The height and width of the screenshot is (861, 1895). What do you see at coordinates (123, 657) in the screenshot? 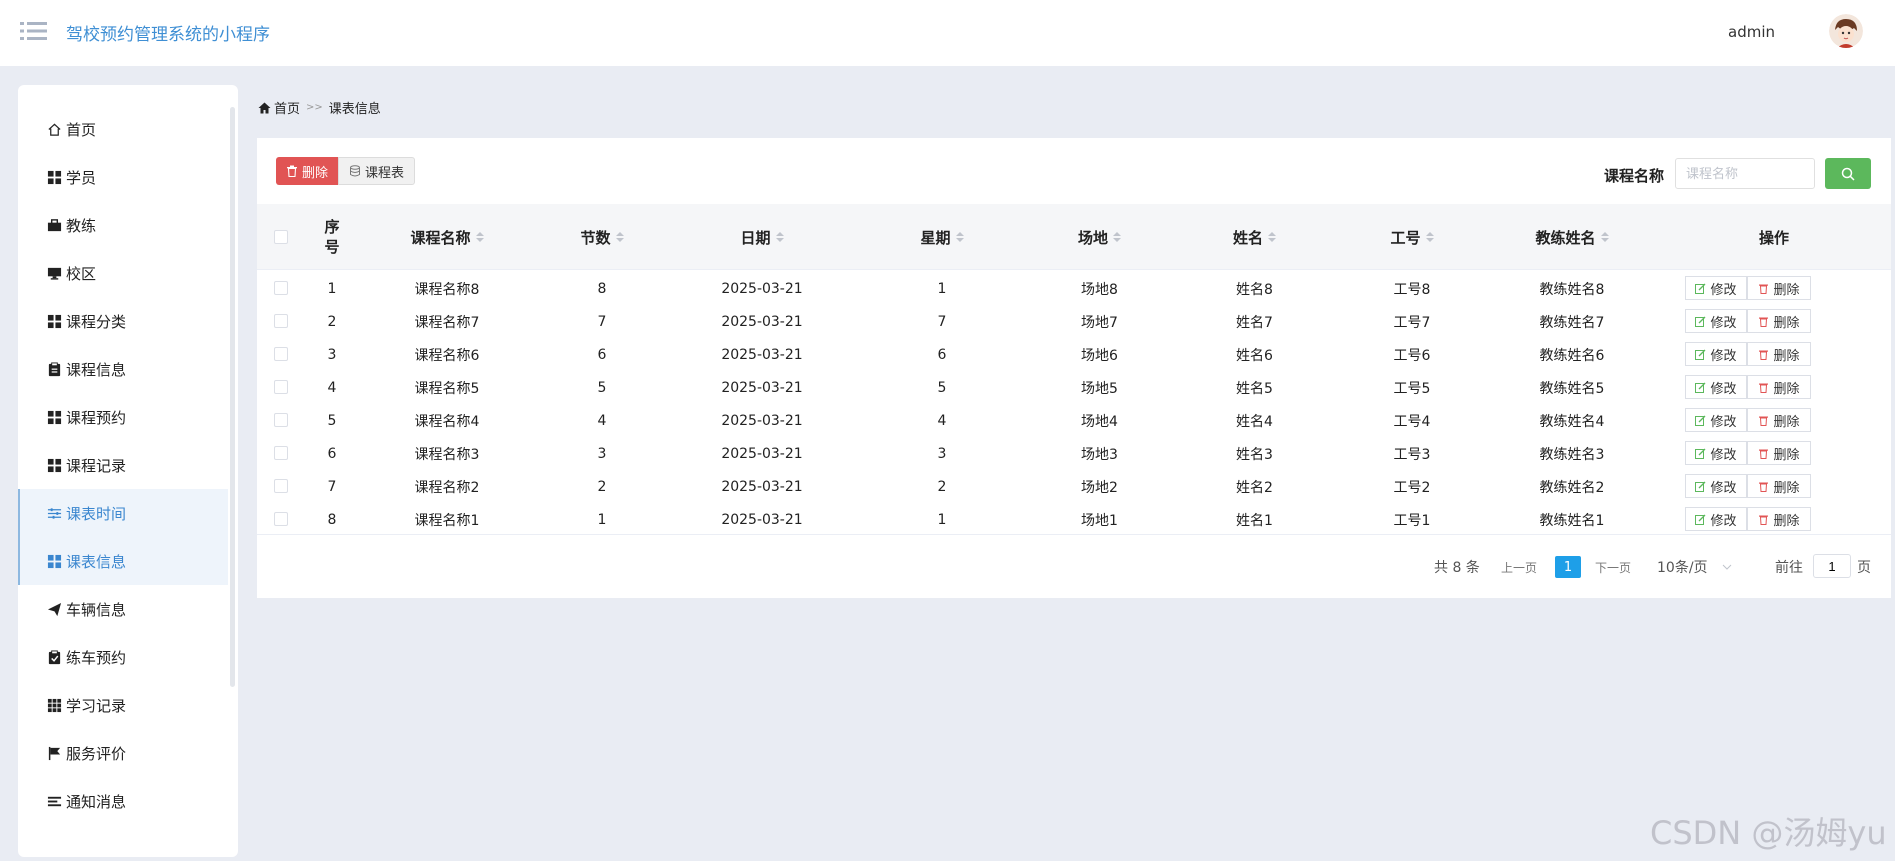
I see `sidebar-item-practice-booking: 练车预约` at bounding box center [123, 657].